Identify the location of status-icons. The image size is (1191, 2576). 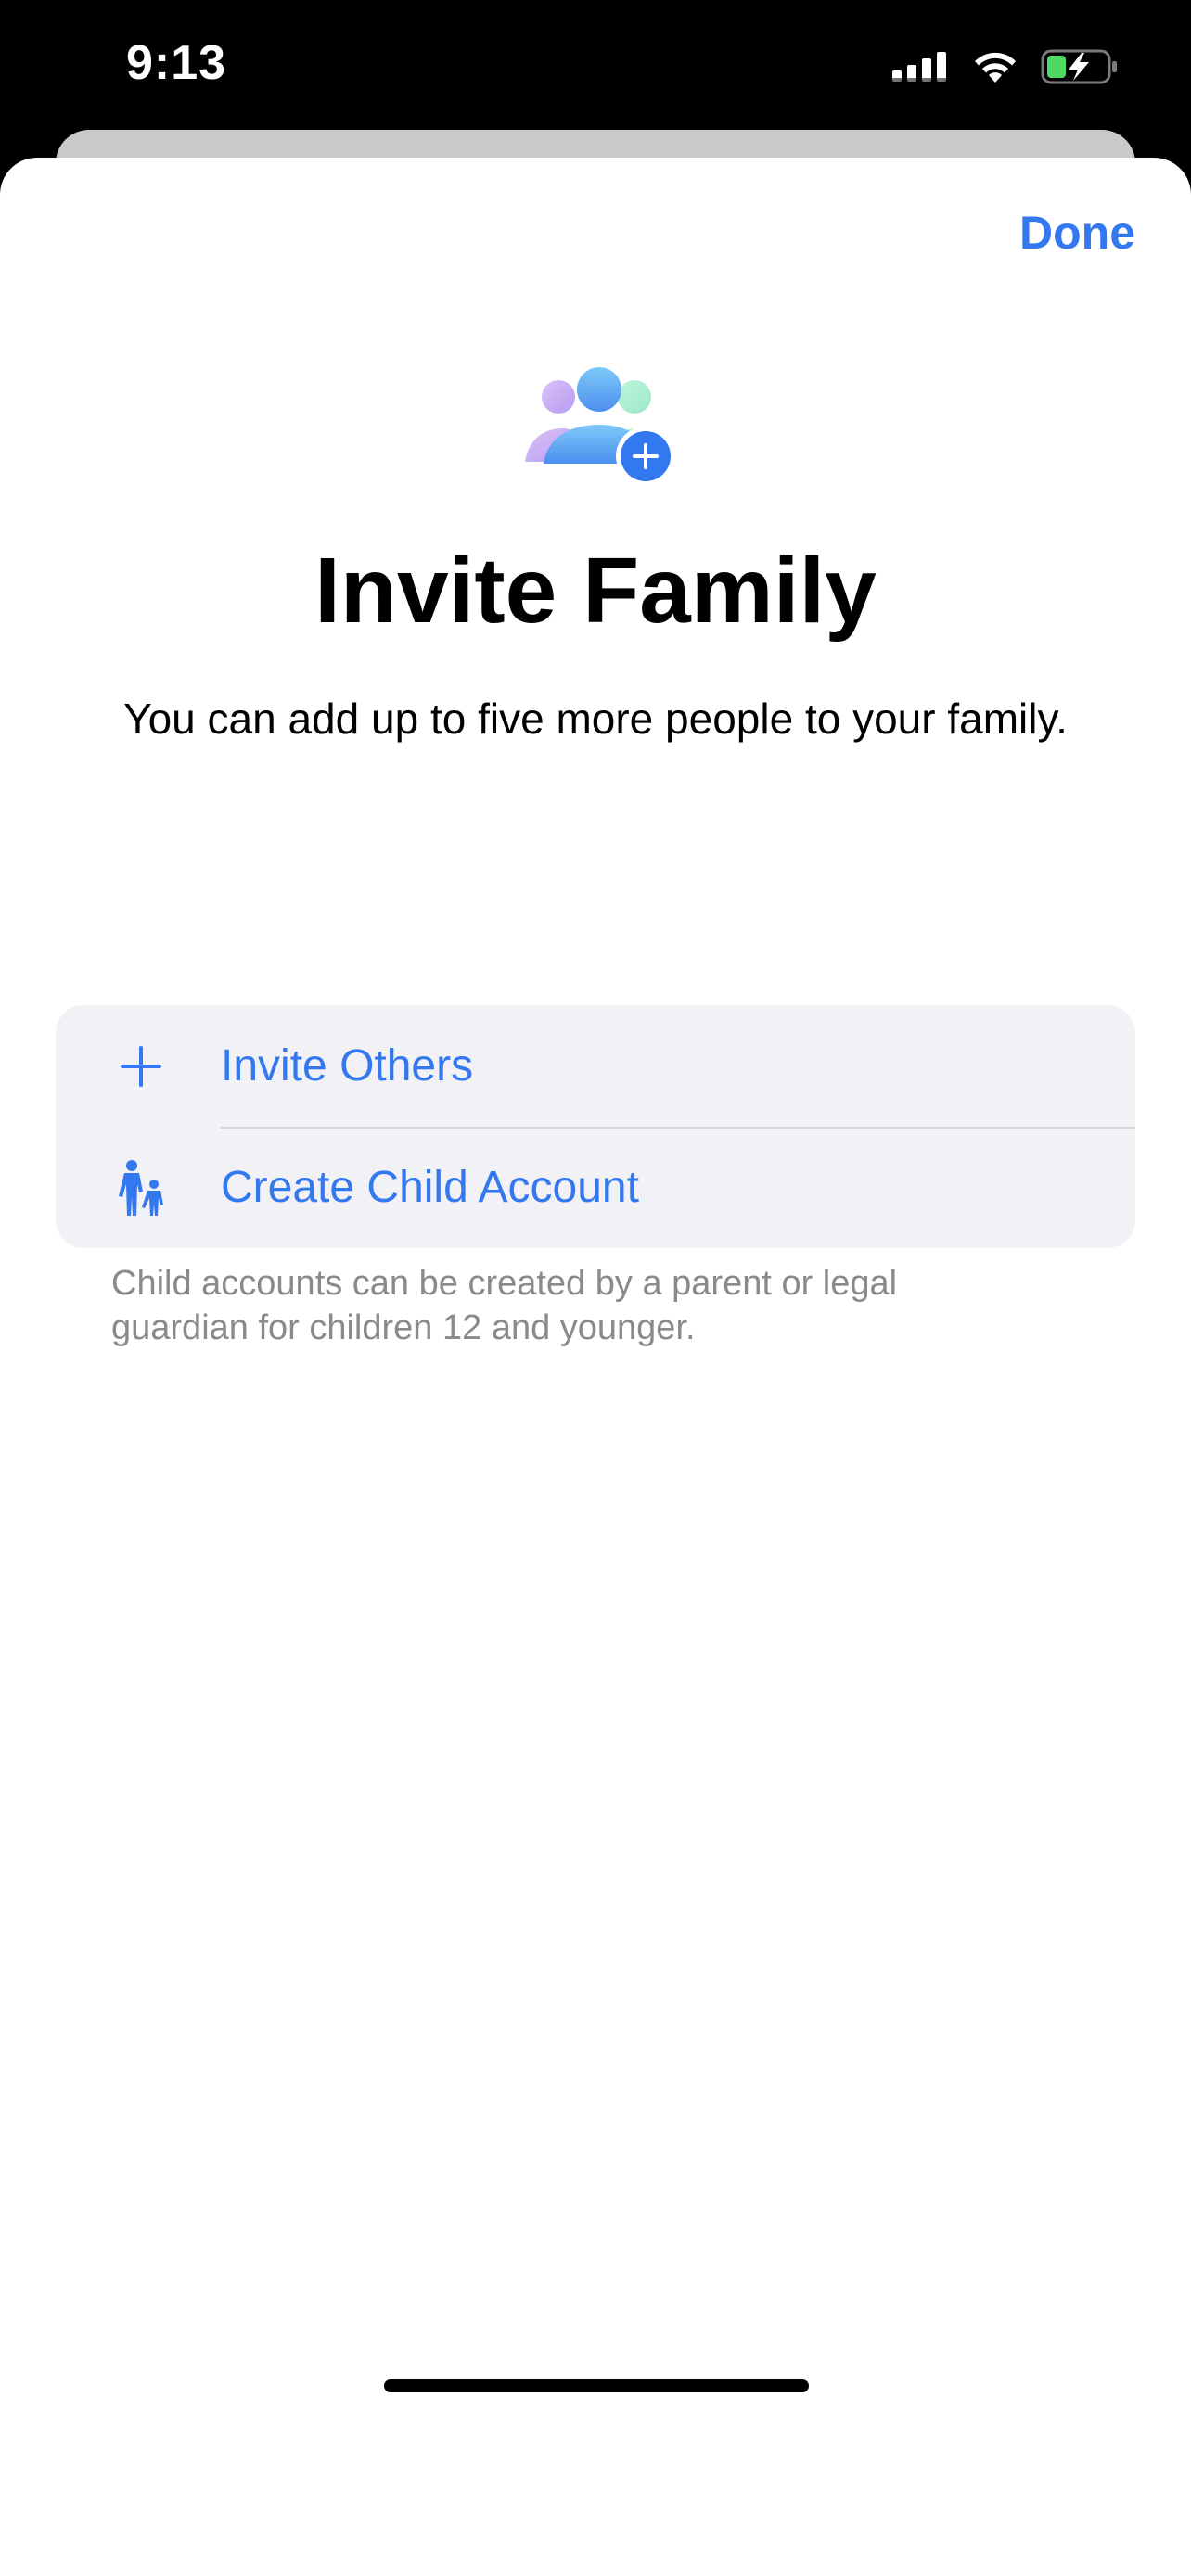
(1006, 67).